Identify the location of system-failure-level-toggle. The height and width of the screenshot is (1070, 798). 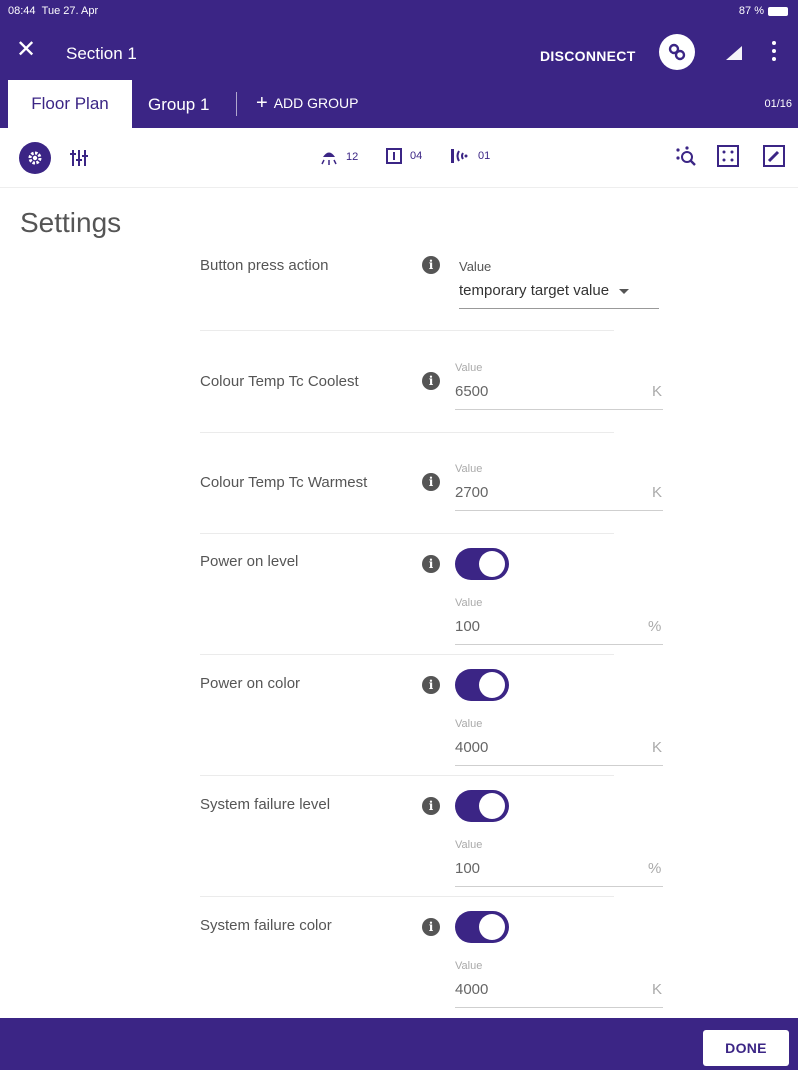
(482, 806).